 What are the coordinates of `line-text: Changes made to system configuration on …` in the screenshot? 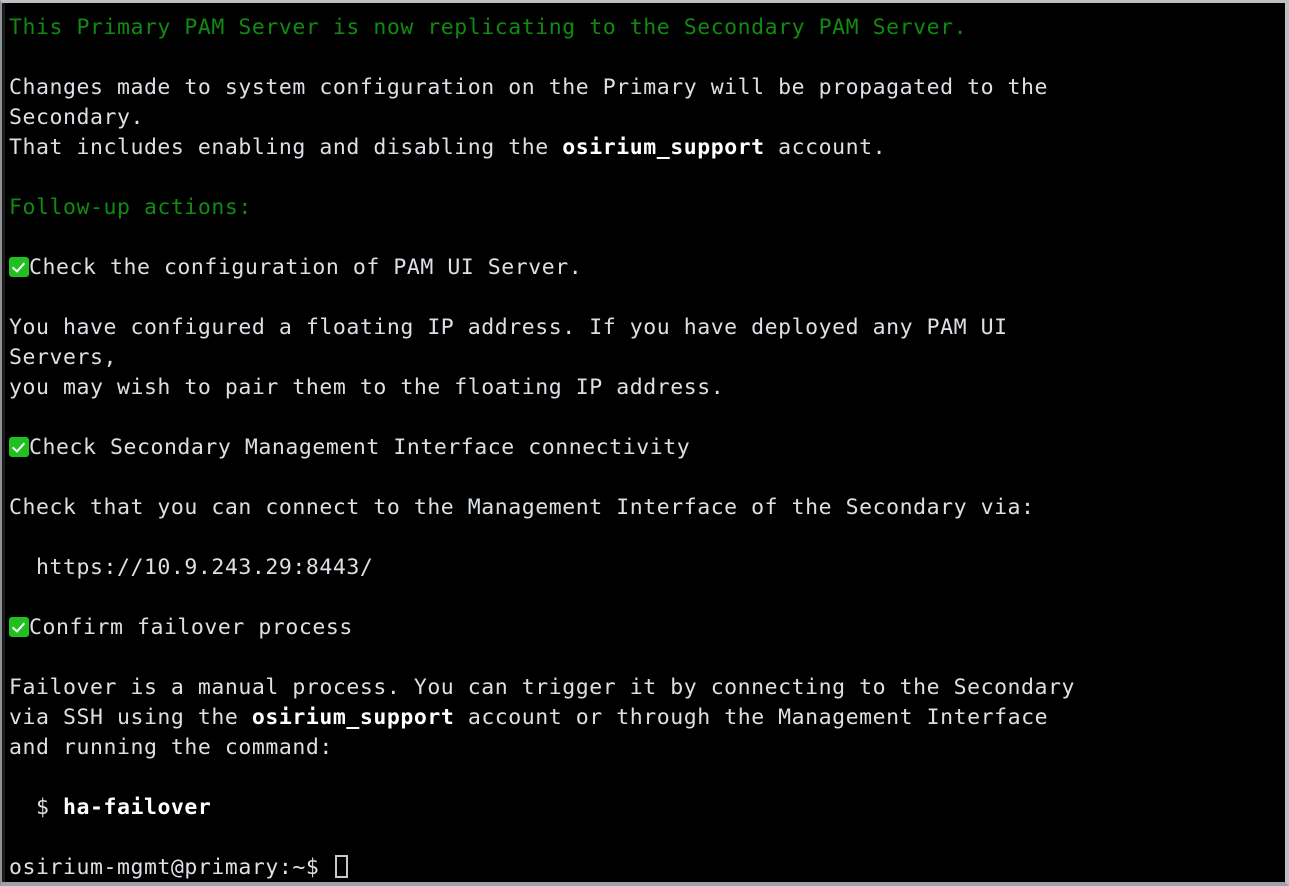 It's located at (529, 87).